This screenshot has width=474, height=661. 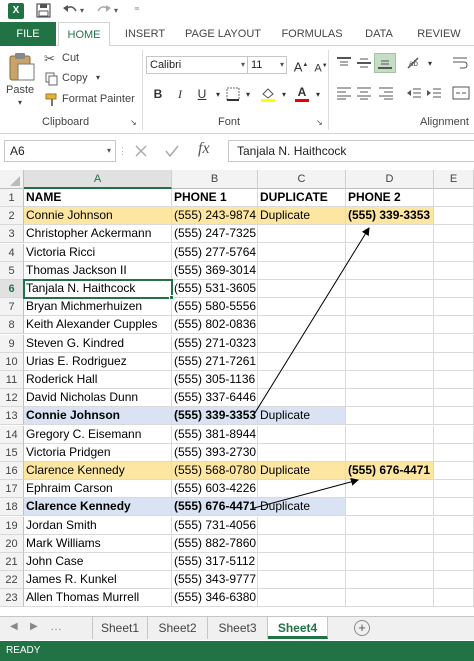 What do you see at coordinates (439, 34) in the screenshot?
I see `tab-review: REVIEW` at bounding box center [439, 34].